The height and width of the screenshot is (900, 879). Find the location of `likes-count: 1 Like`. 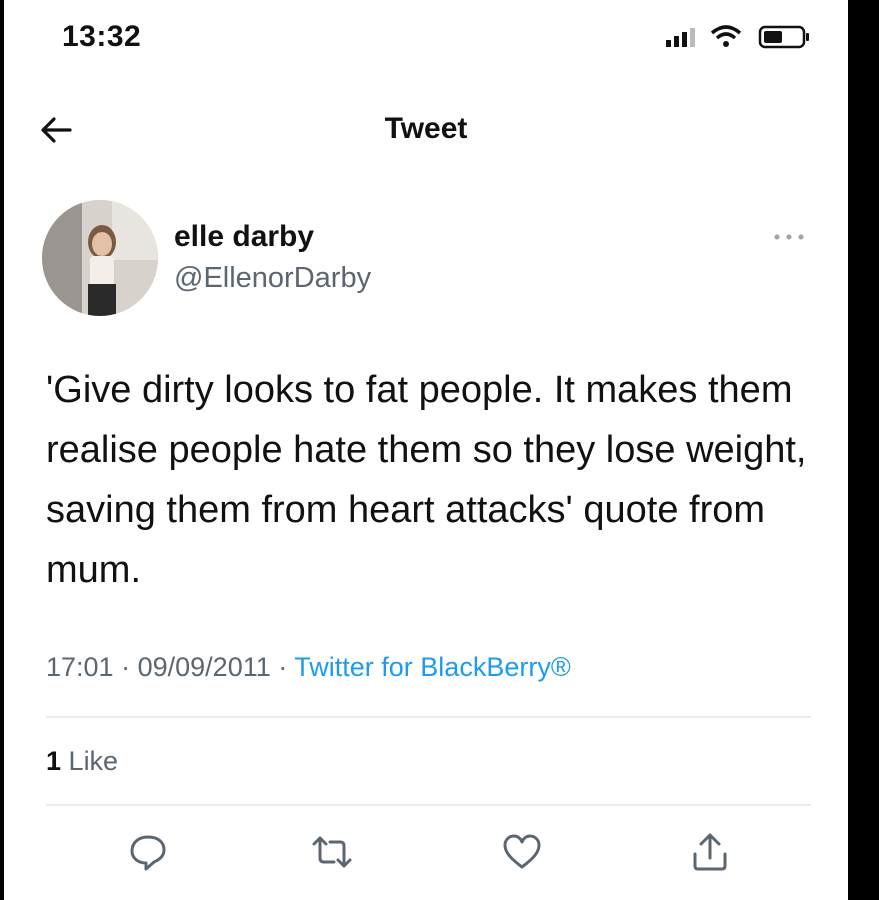

likes-count: 1 Like is located at coordinates (82, 761).